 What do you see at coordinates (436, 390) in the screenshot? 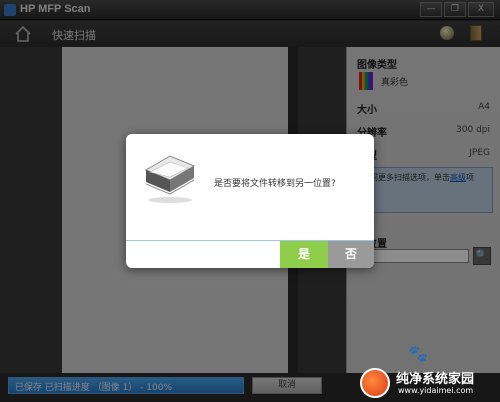
I see `watermark-url: www.yidaimei.com` at bounding box center [436, 390].